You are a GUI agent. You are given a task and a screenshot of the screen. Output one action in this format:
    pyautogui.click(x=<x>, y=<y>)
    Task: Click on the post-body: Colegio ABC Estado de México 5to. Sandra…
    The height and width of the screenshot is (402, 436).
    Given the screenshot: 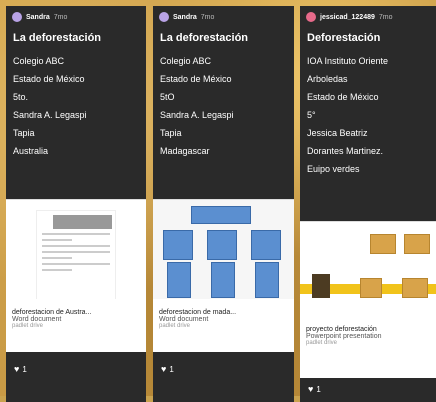 What is the action you would take?
    pyautogui.click(x=76, y=106)
    